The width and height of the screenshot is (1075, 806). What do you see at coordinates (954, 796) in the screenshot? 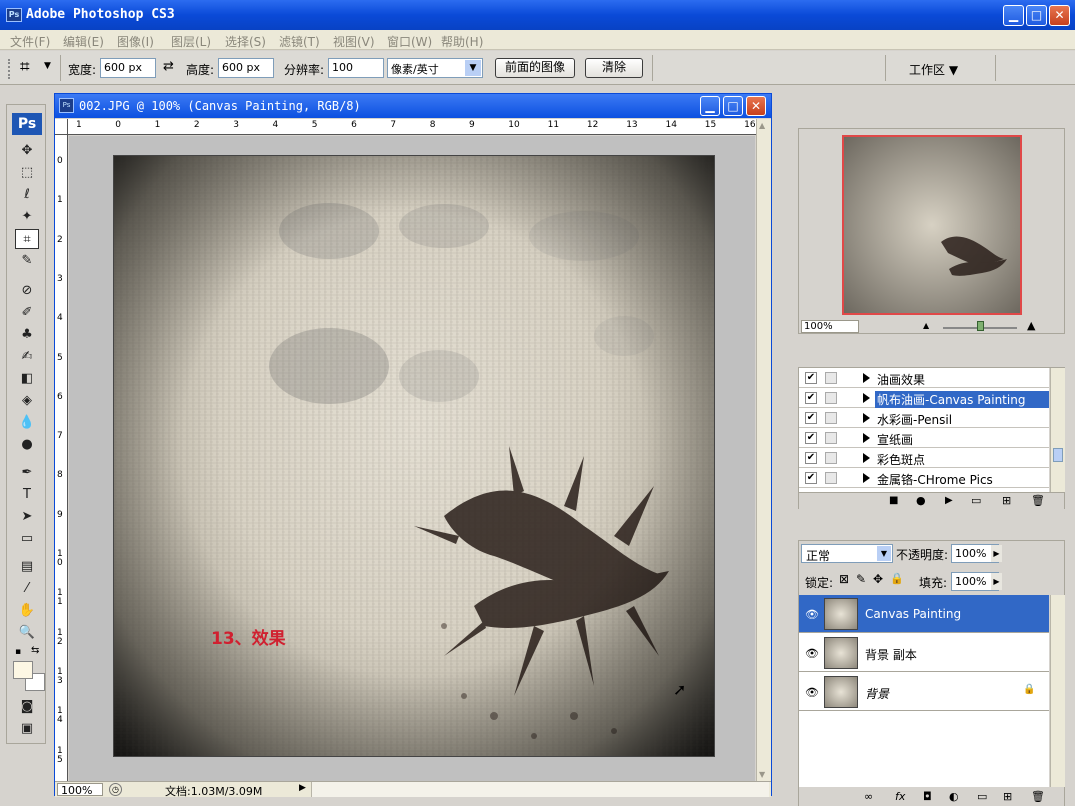
I see `adjustment-layer-icon: ◐` at bounding box center [954, 796].